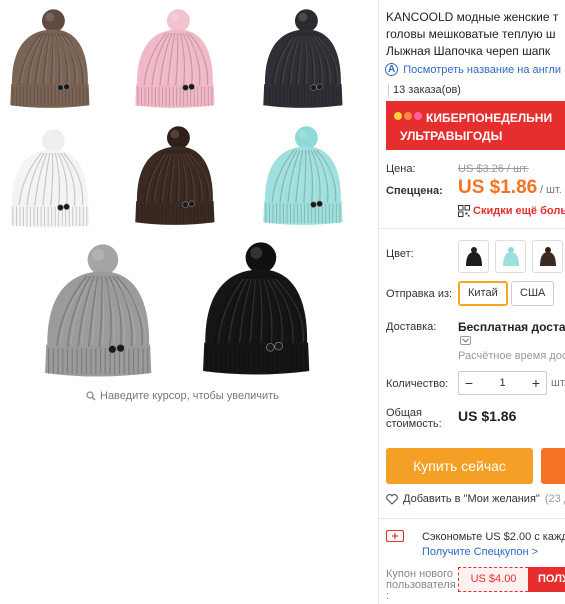 The width and height of the screenshot is (565, 604). I want to click on translate-title-text: Посмотреть название на англи, so click(482, 69).